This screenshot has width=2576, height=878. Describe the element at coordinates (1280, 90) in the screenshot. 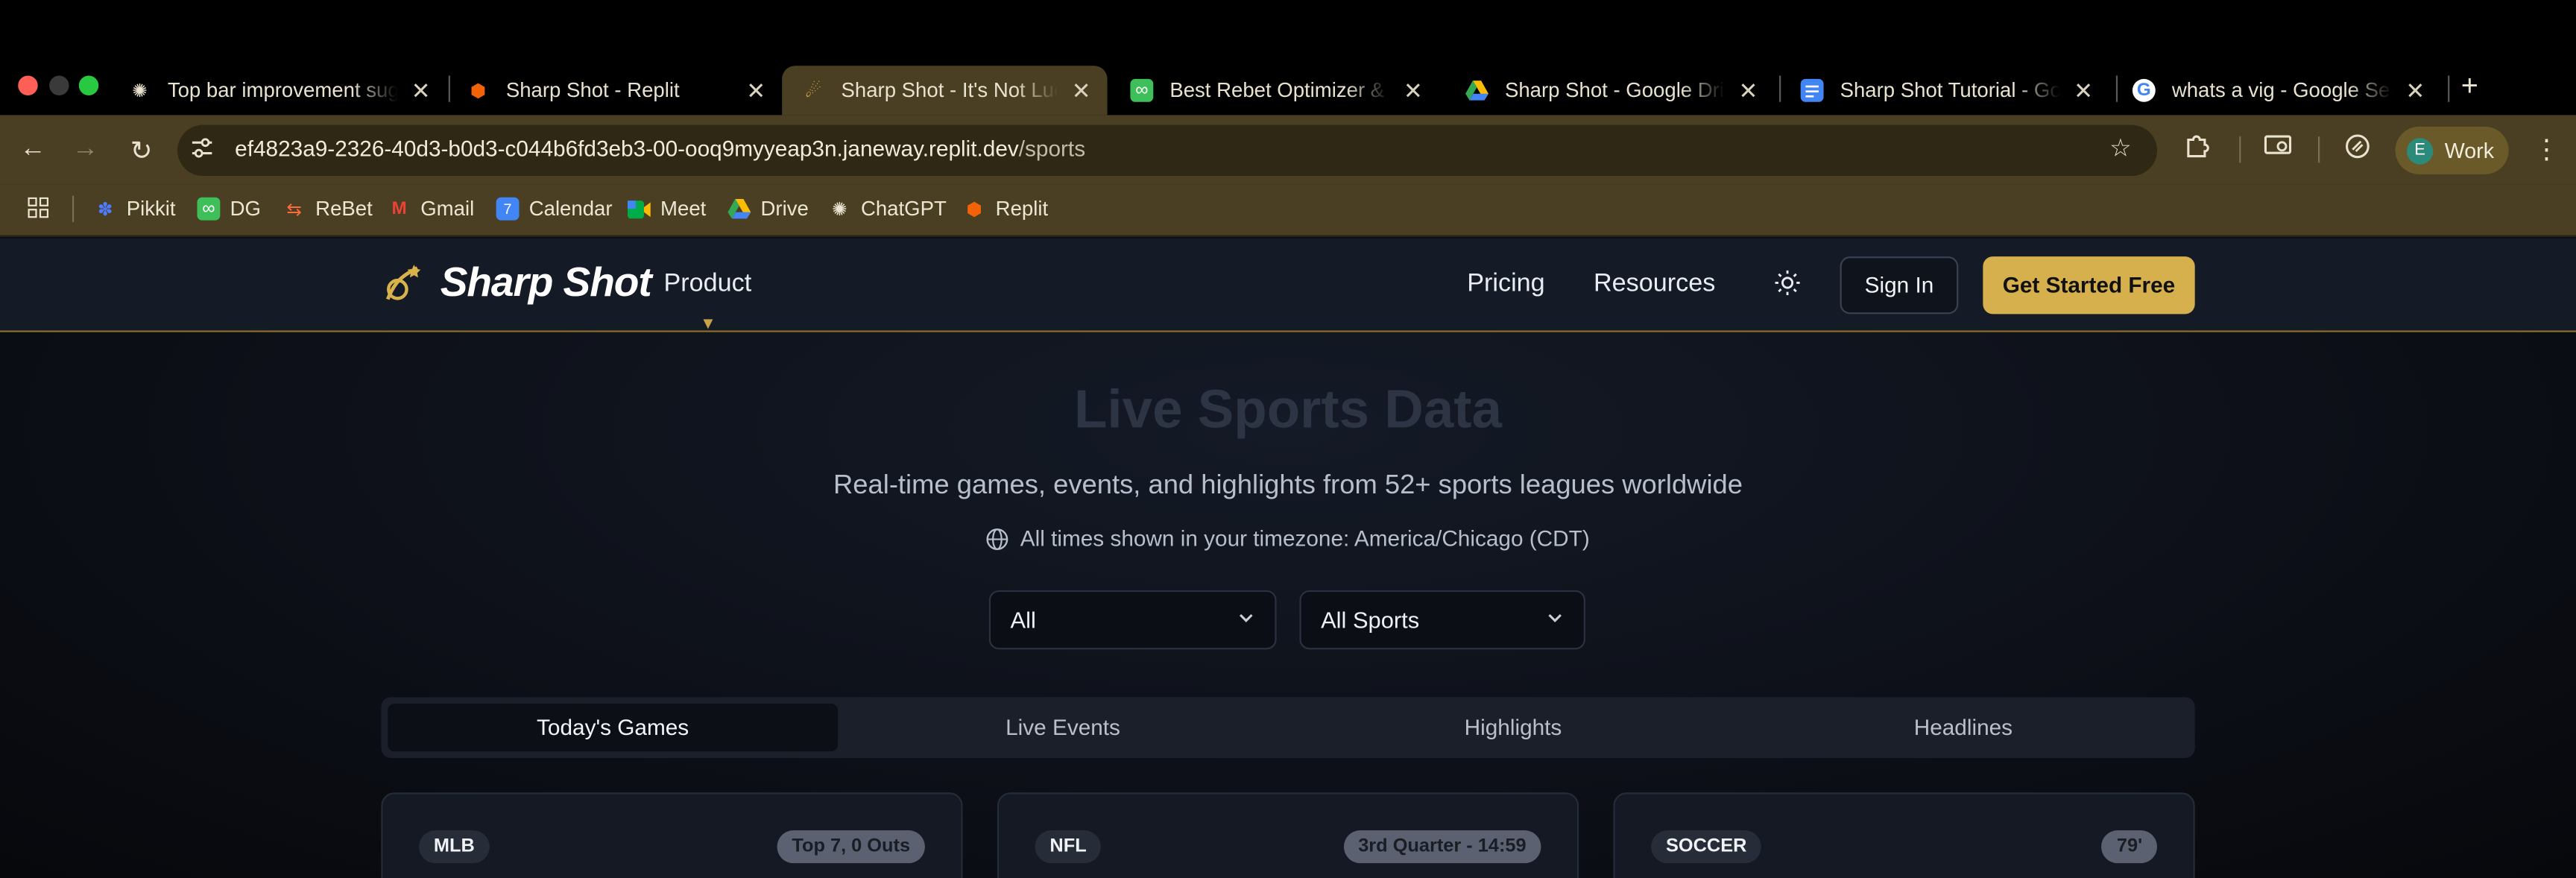

I see `tab-title: Best Rebet Optimizer & To` at that location.